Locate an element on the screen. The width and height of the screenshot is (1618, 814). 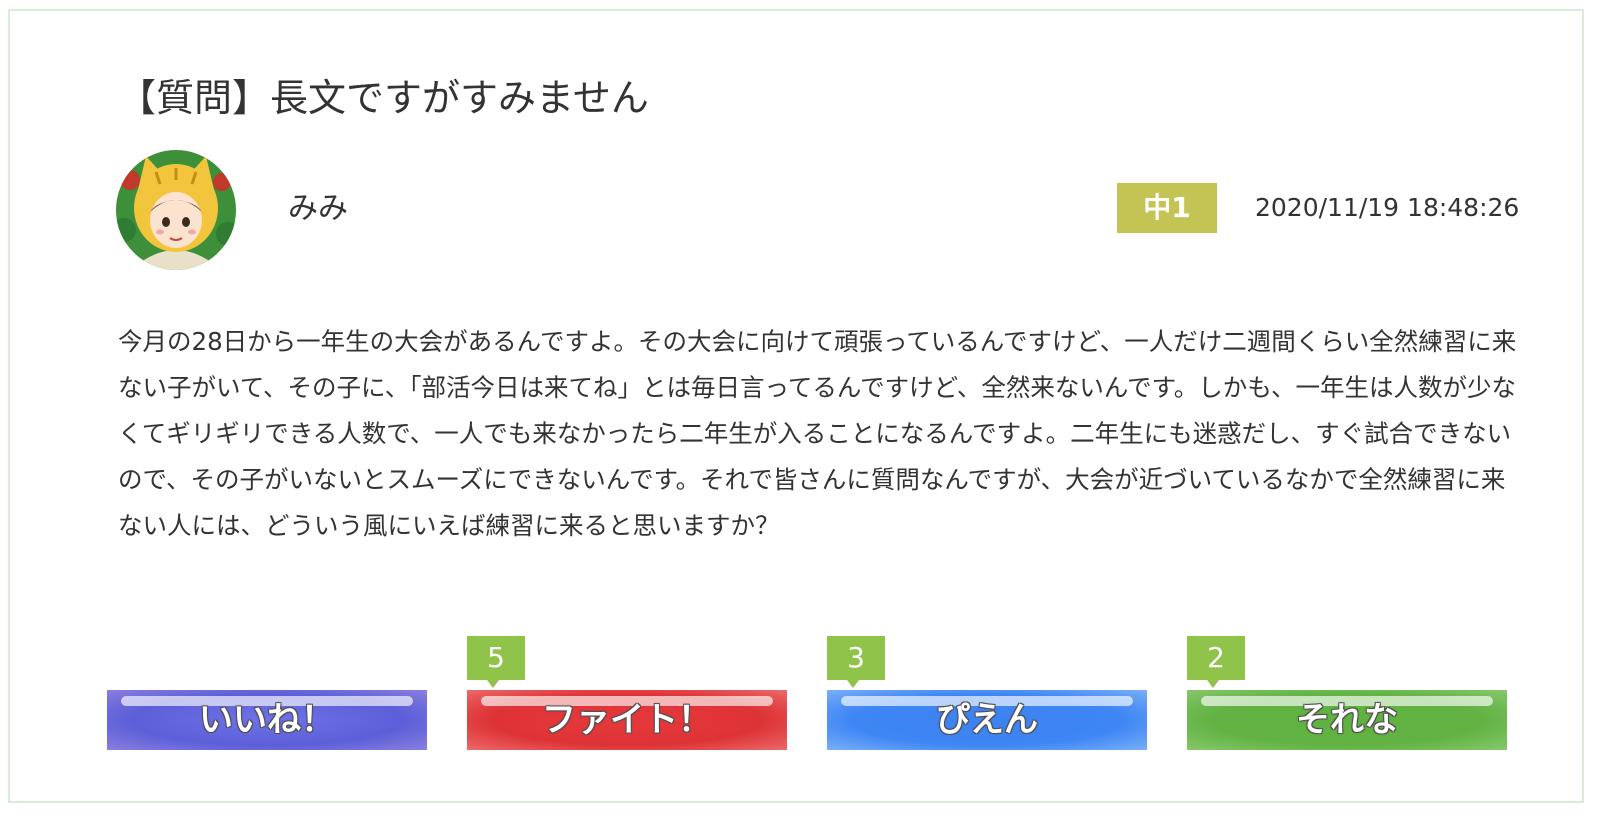
sorena-button-label: それな is located at coordinates (1347, 720).